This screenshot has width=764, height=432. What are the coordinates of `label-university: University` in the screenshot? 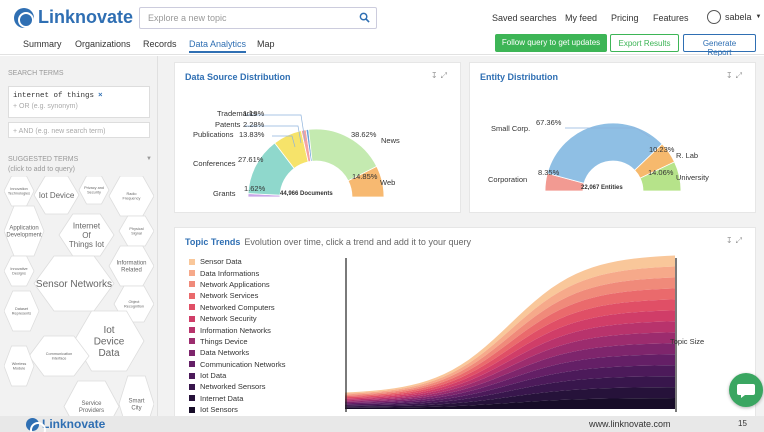 It's located at (692, 177).